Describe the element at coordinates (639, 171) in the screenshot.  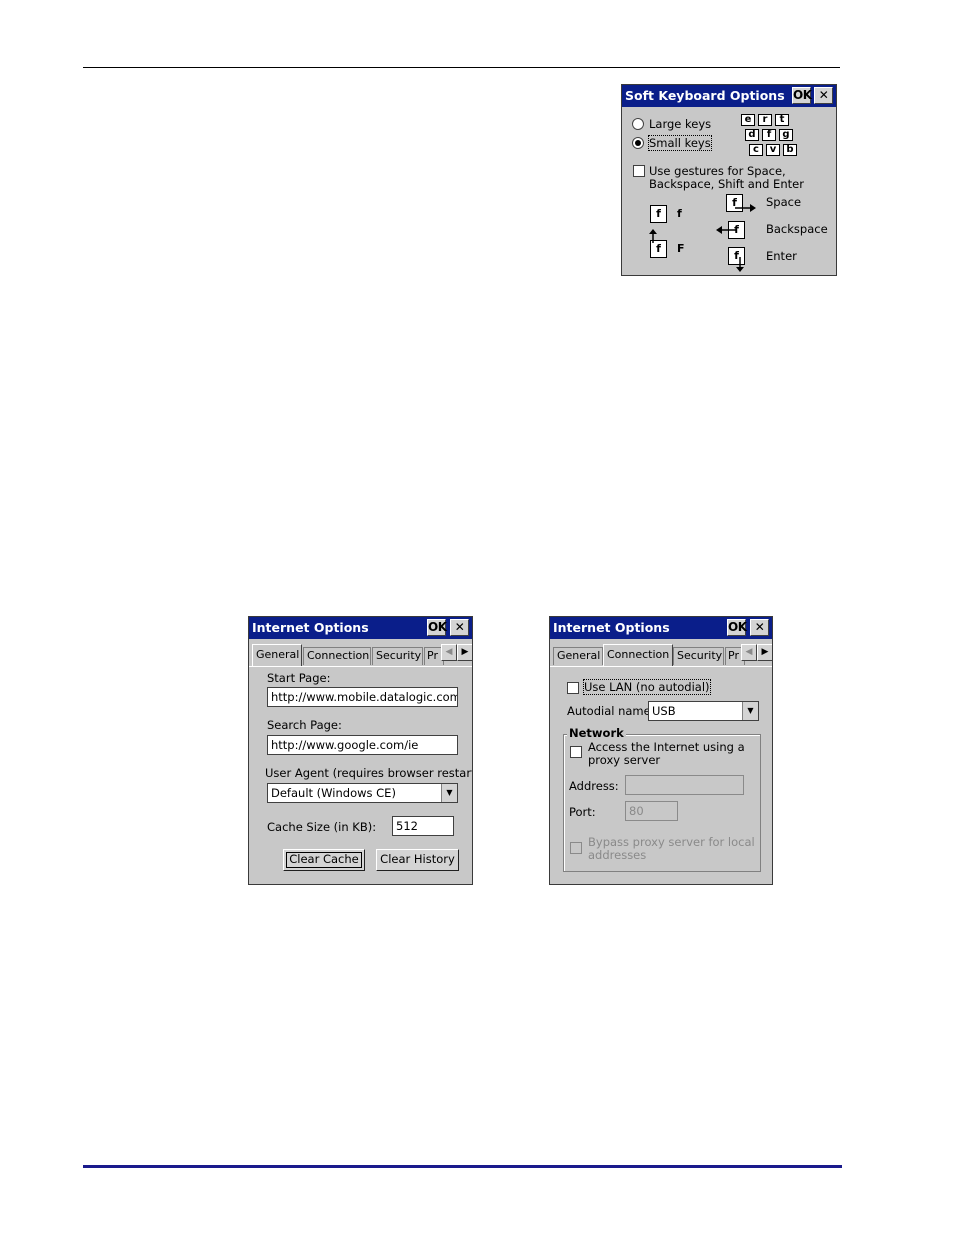
I see `use-gestures-checkbox` at that location.